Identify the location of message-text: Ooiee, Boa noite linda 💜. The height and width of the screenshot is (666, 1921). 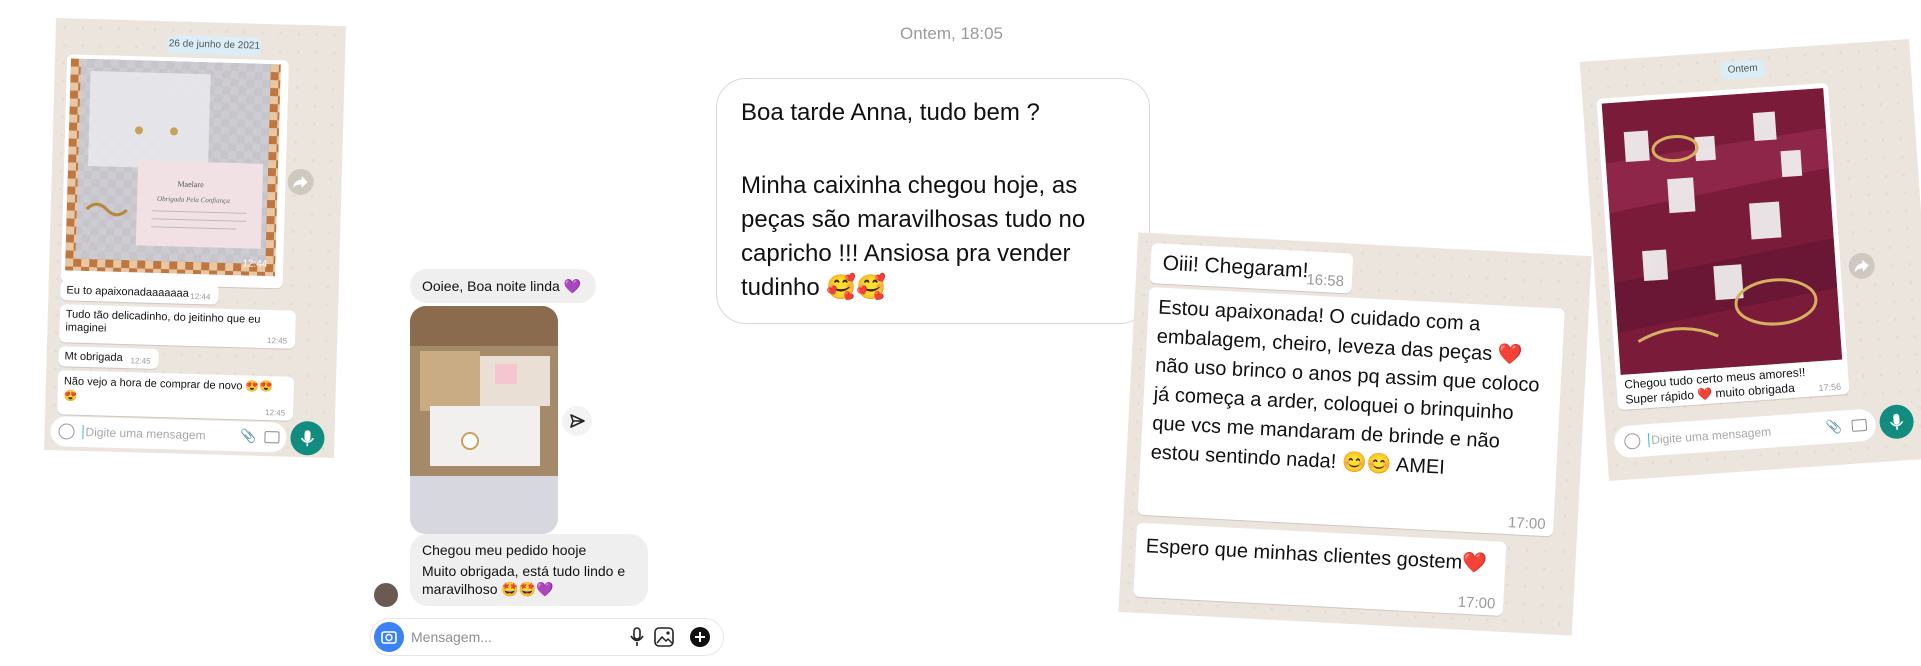
(502, 286).